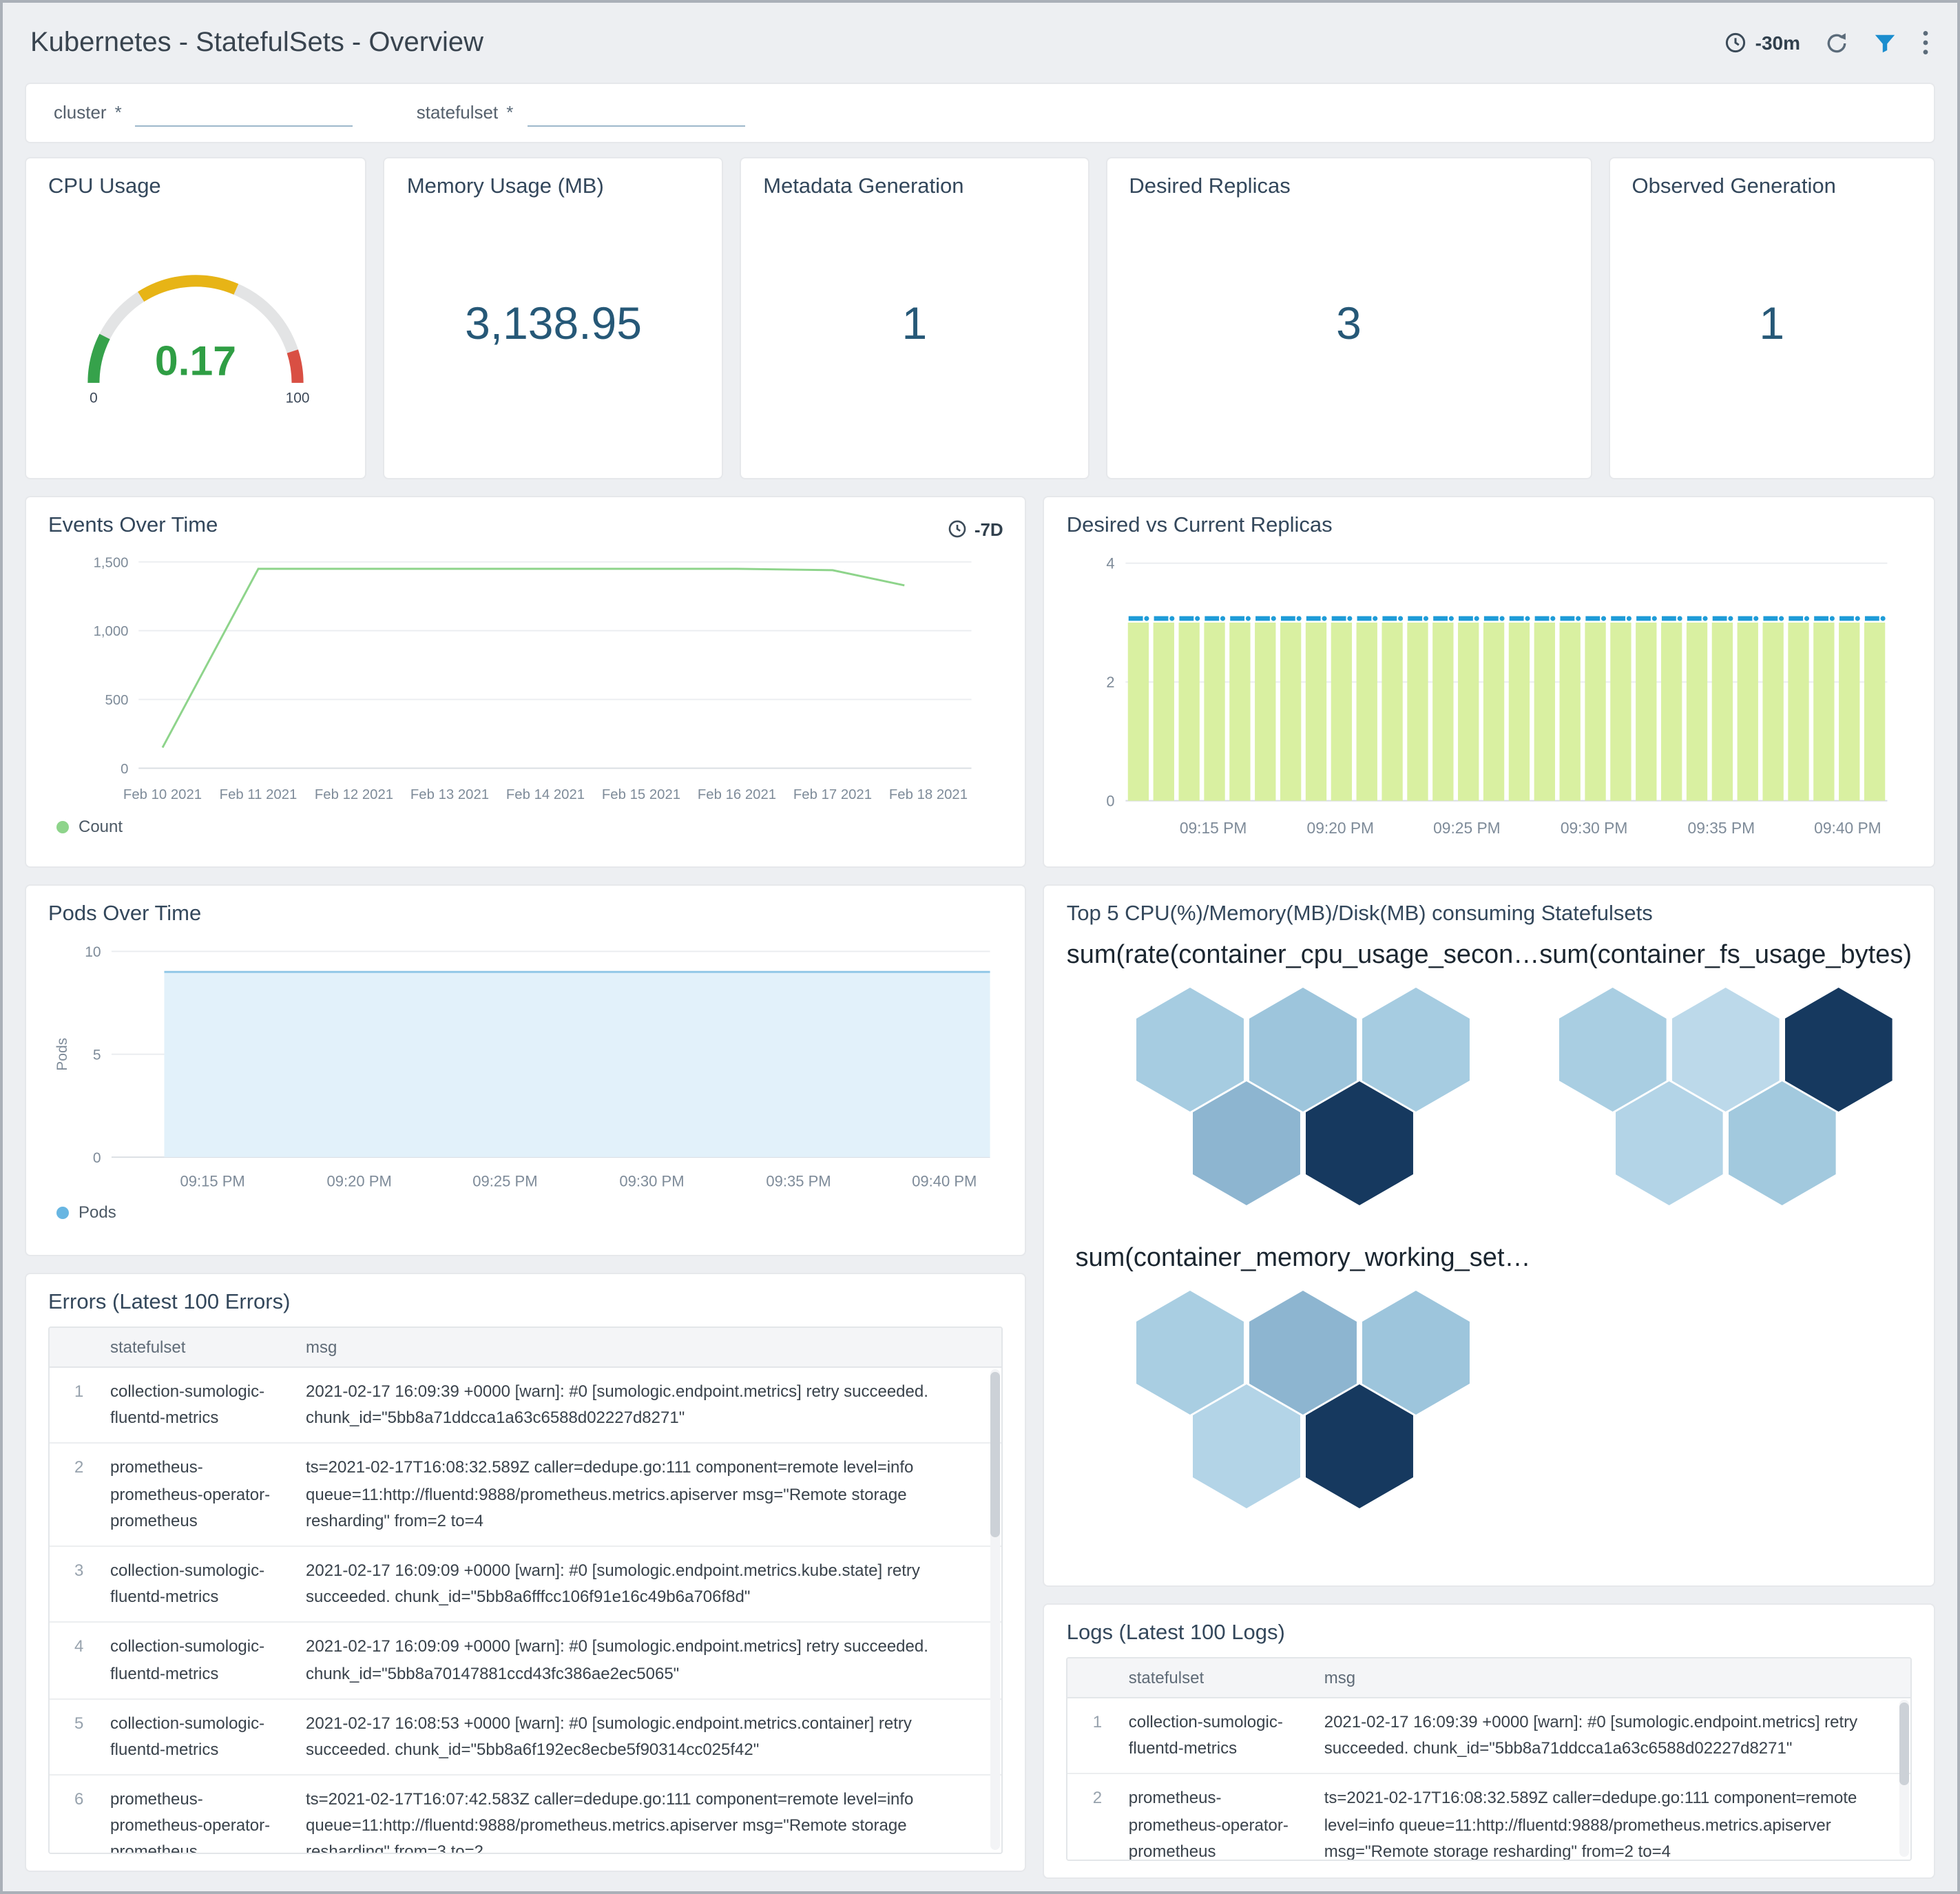 The image size is (1960, 1894). Describe the element at coordinates (1836, 42) in the screenshot. I see `refresh-icon` at that location.